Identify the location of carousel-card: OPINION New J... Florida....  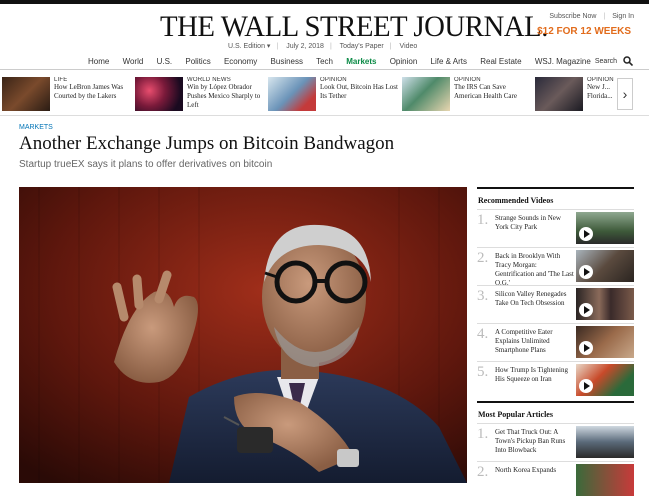
(575, 94).